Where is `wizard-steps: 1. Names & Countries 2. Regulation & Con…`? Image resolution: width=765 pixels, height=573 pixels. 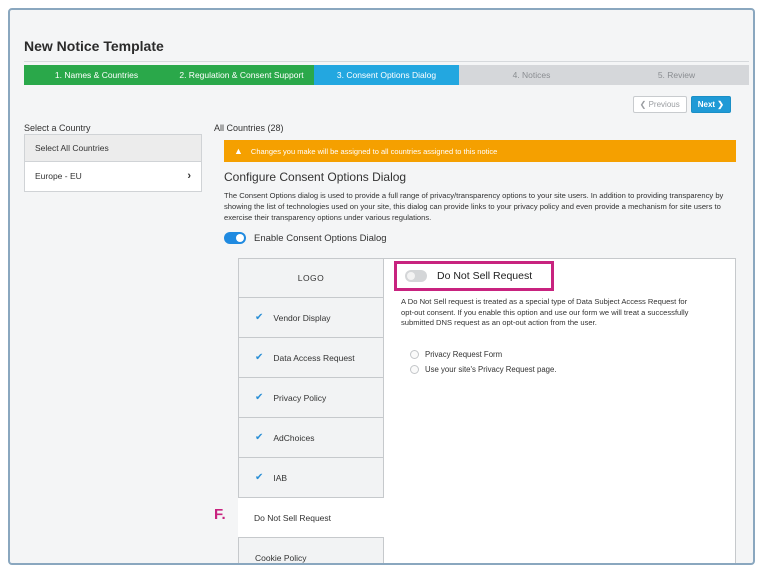 wizard-steps: 1. Names & Countries 2. Regulation & Con… is located at coordinates (386, 75).